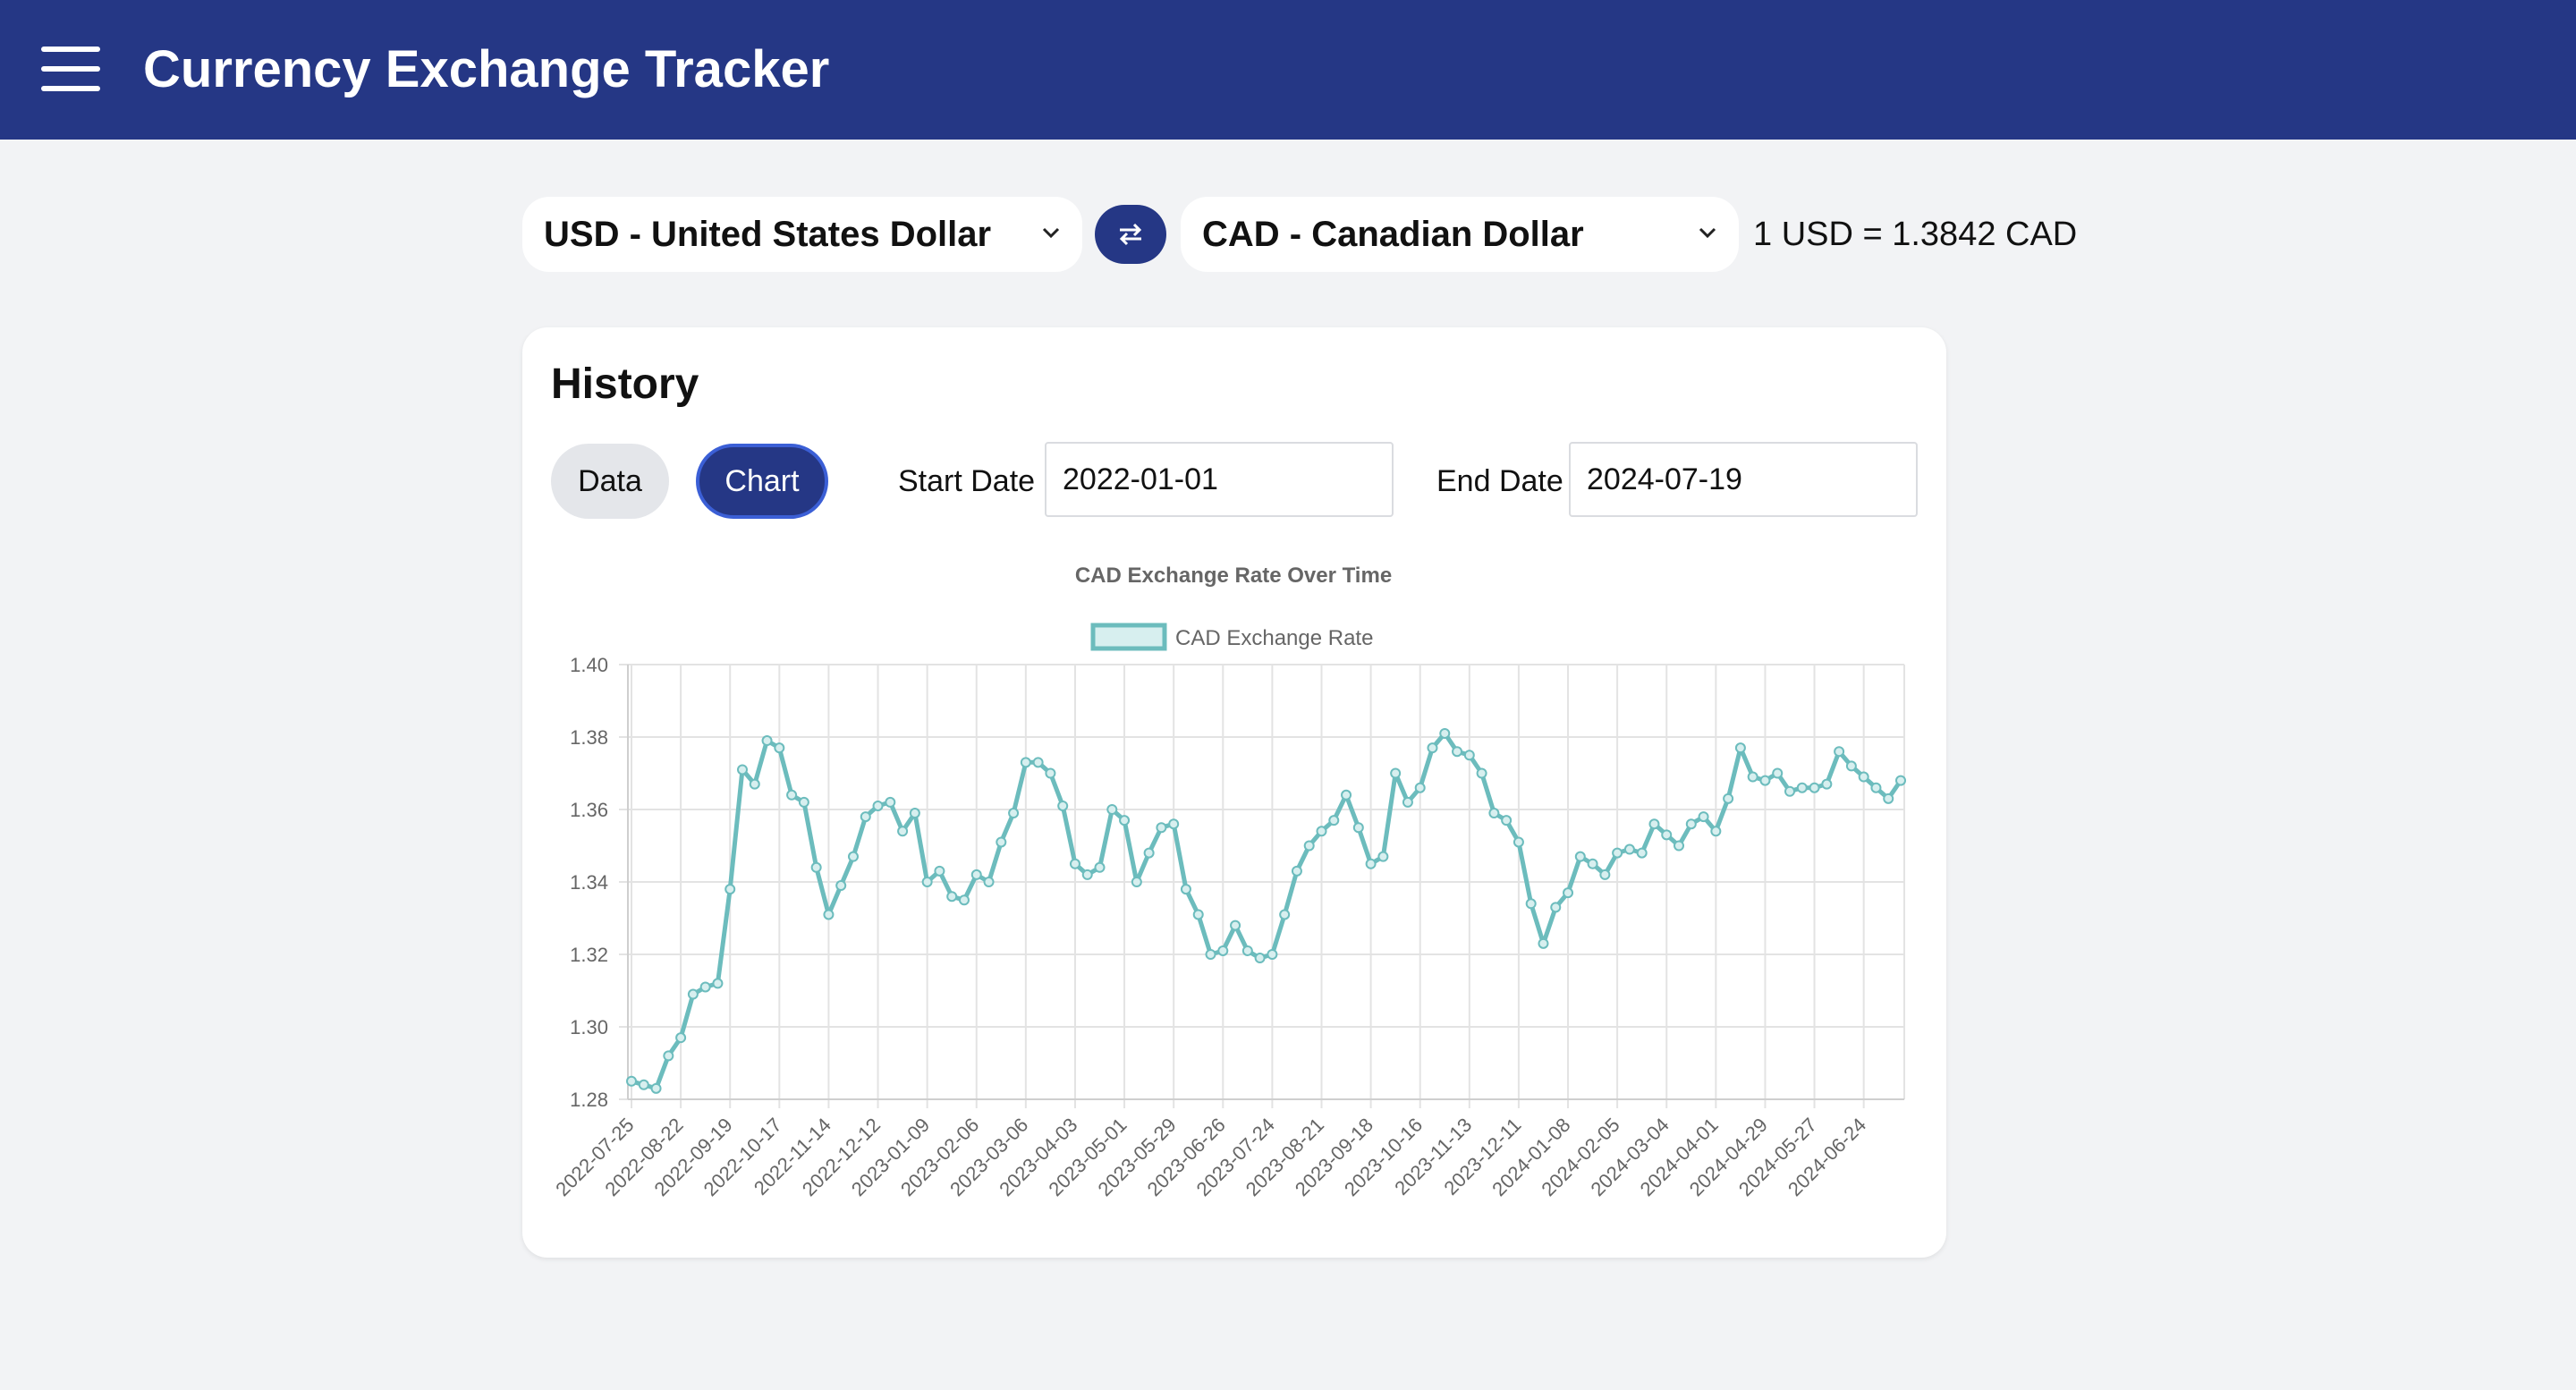 Image resolution: width=2576 pixels, height=1390 pixels. What do you see at coordinates (70, 69) in the screenshot?
I see `hamburger-menu-icon` at bounding box center [70, 69].